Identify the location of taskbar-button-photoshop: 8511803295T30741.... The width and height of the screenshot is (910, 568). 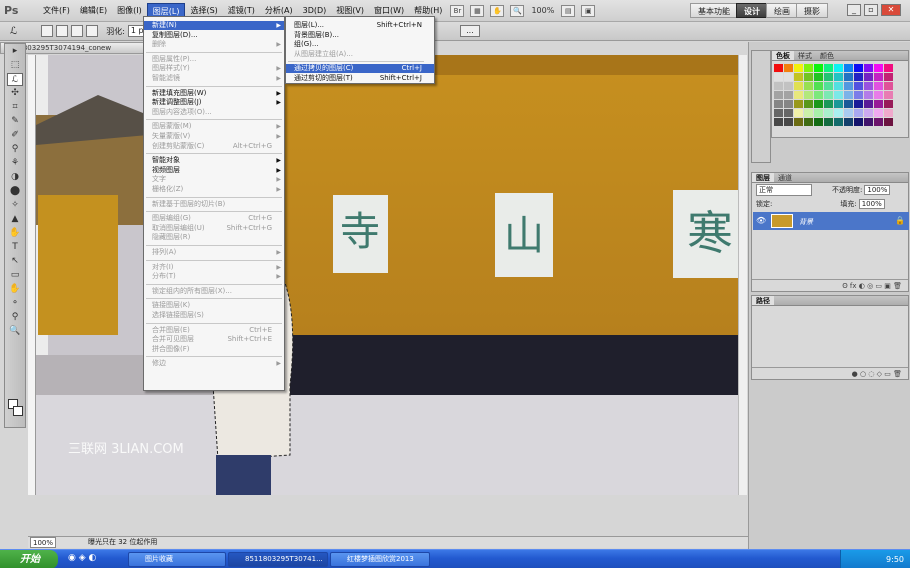
(278, 559).